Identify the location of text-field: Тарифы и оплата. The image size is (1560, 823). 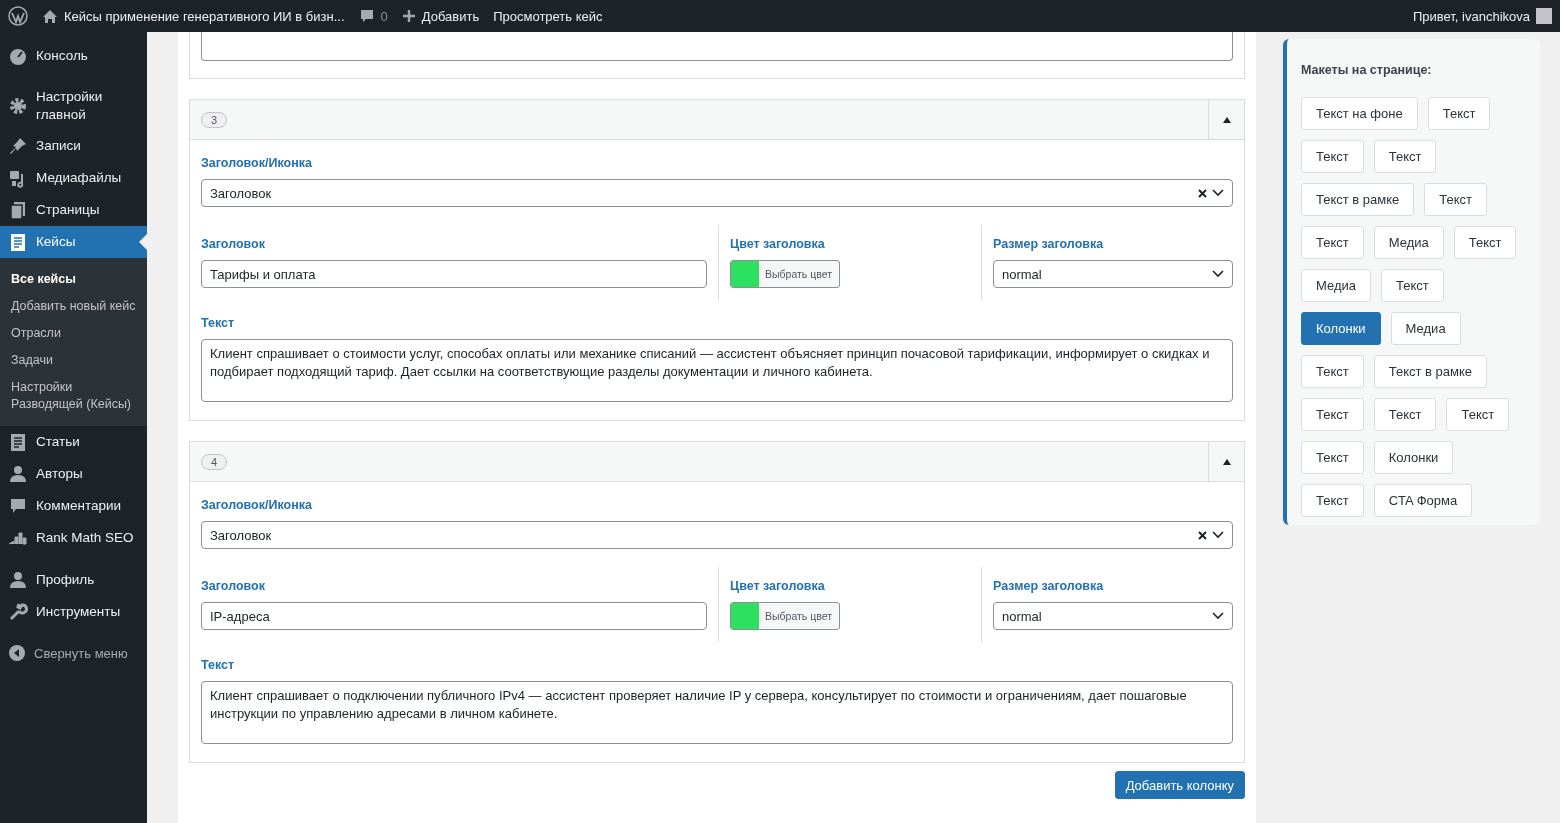
(454, 274).